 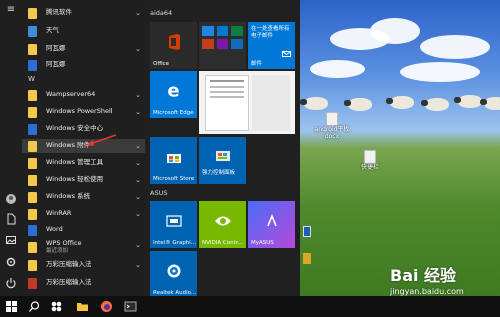 I want to click on desktop-file-shortcut: 快捷栏, so click(x=370, y=161).